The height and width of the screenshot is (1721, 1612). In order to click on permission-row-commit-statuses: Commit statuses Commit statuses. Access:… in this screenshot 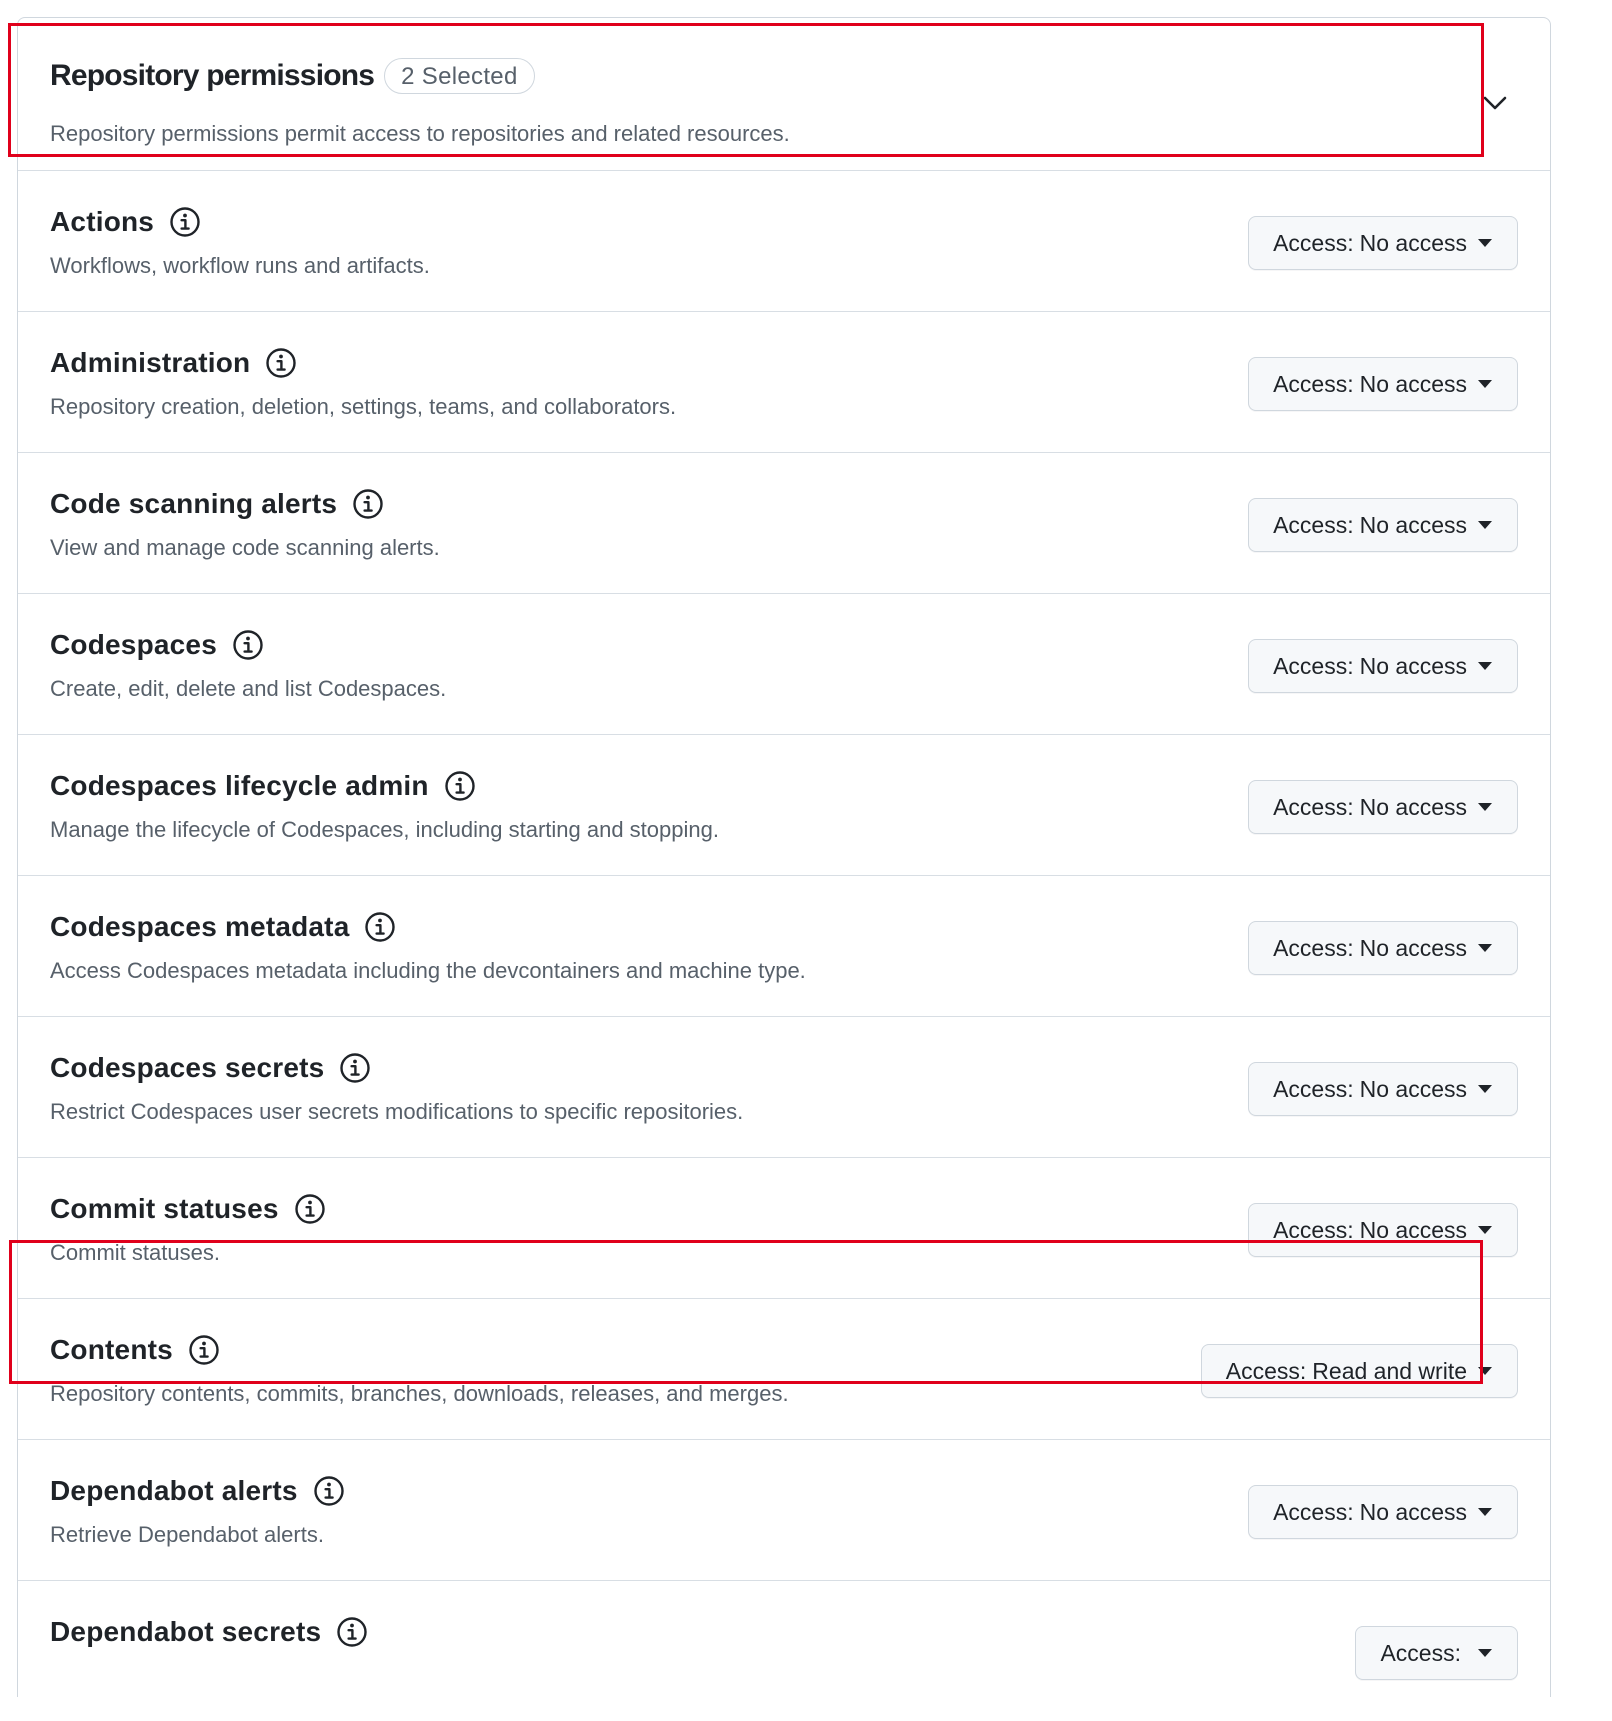, I will do `click(784, 1227)`.